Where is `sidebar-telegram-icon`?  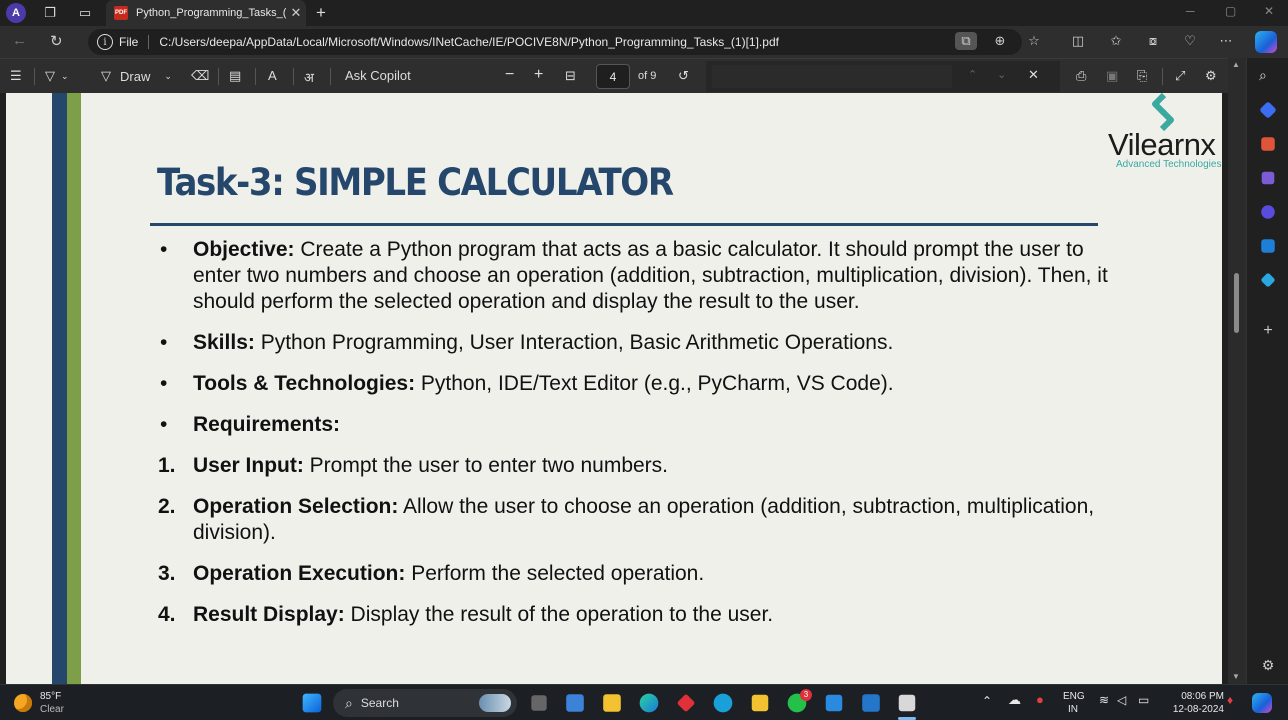
sidebar-telegram-icon is located at coordinates (1268, 280).